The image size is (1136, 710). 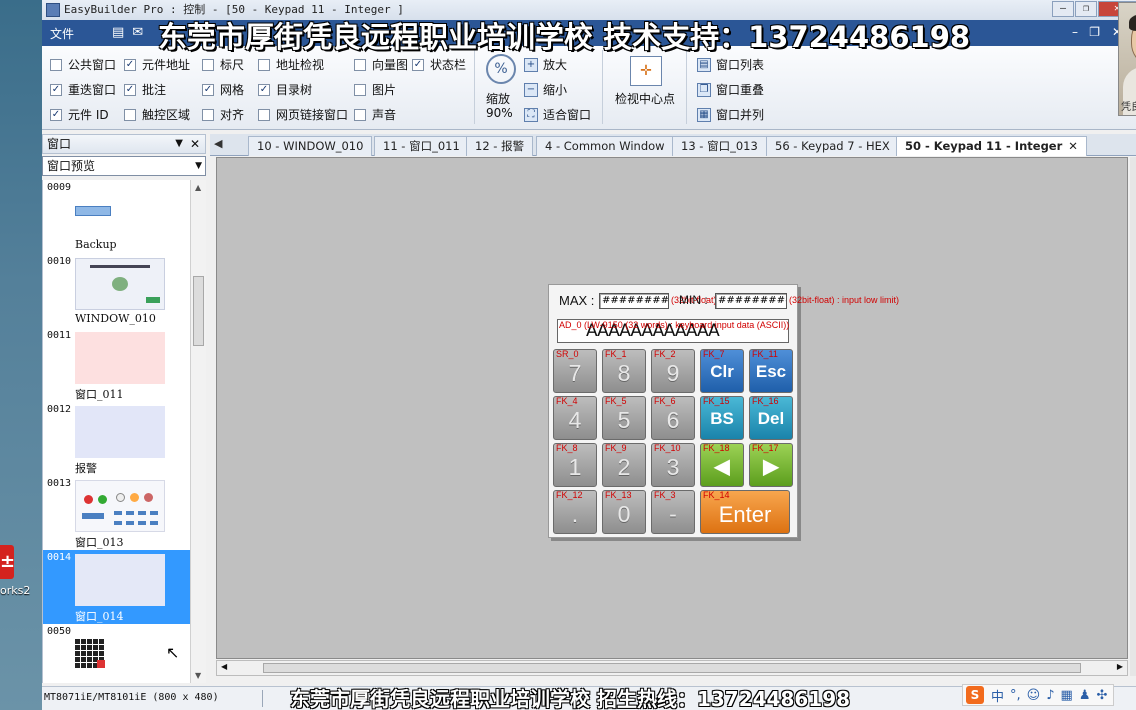 What do you see at coordinates (223, 64) in the screenshot?
I see `checkbox-ruler: 标尺` at bounding box center [223, 64].